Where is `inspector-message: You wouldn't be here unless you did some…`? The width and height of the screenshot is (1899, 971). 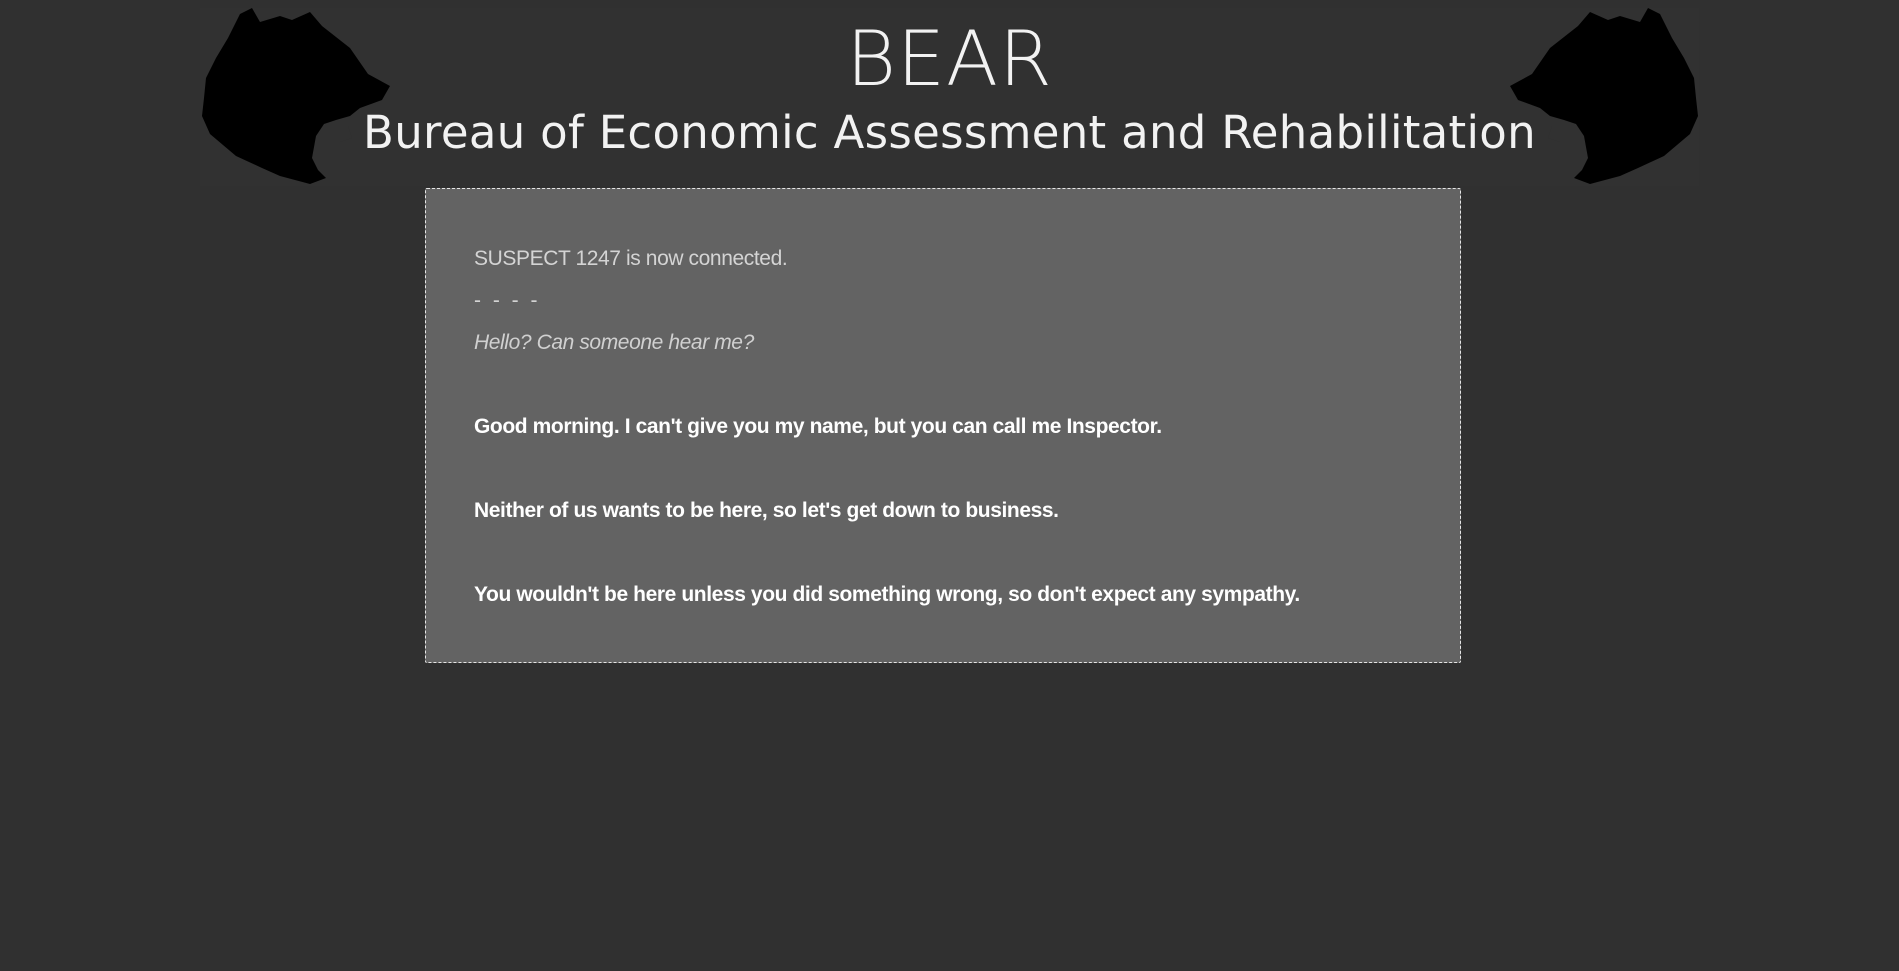
inspector-message: You wouldn't be here unless you did some… is located at coordinates (887, 594).